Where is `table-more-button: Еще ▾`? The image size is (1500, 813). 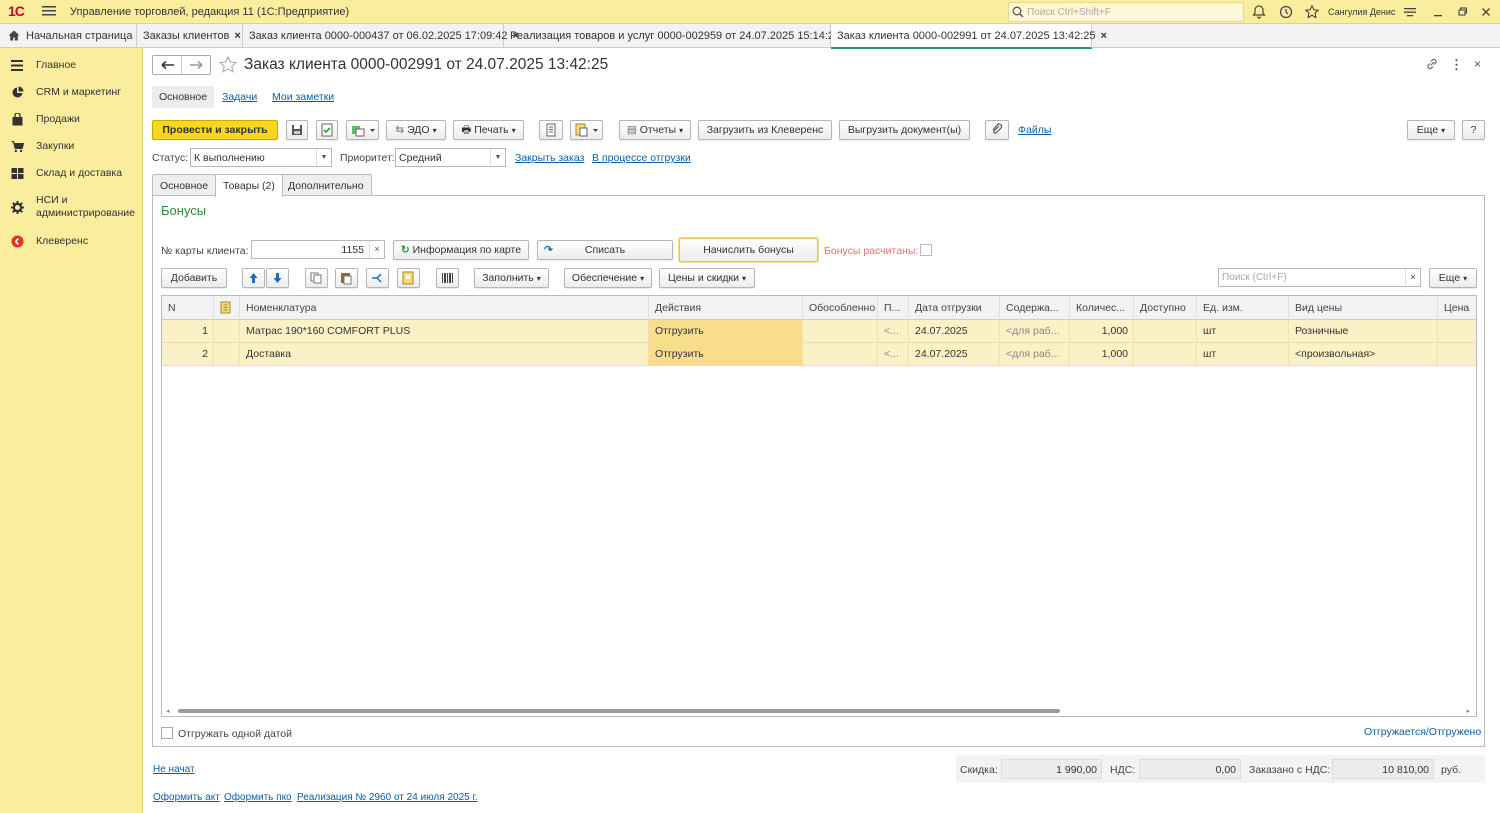
table-more-button: Еще ▾ is located at coordinates (1453, 278).